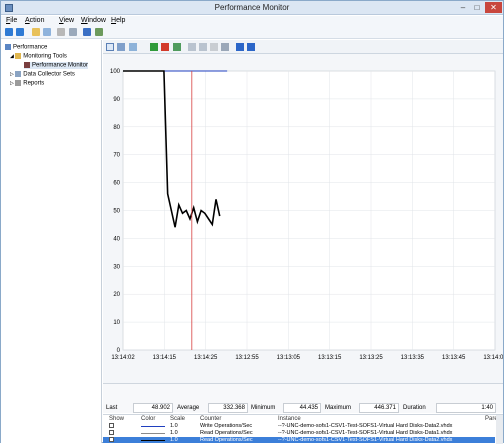 The height and width of the screenshot is (444, 504). I want to click on copy-properties-icon, so click(192, 47).